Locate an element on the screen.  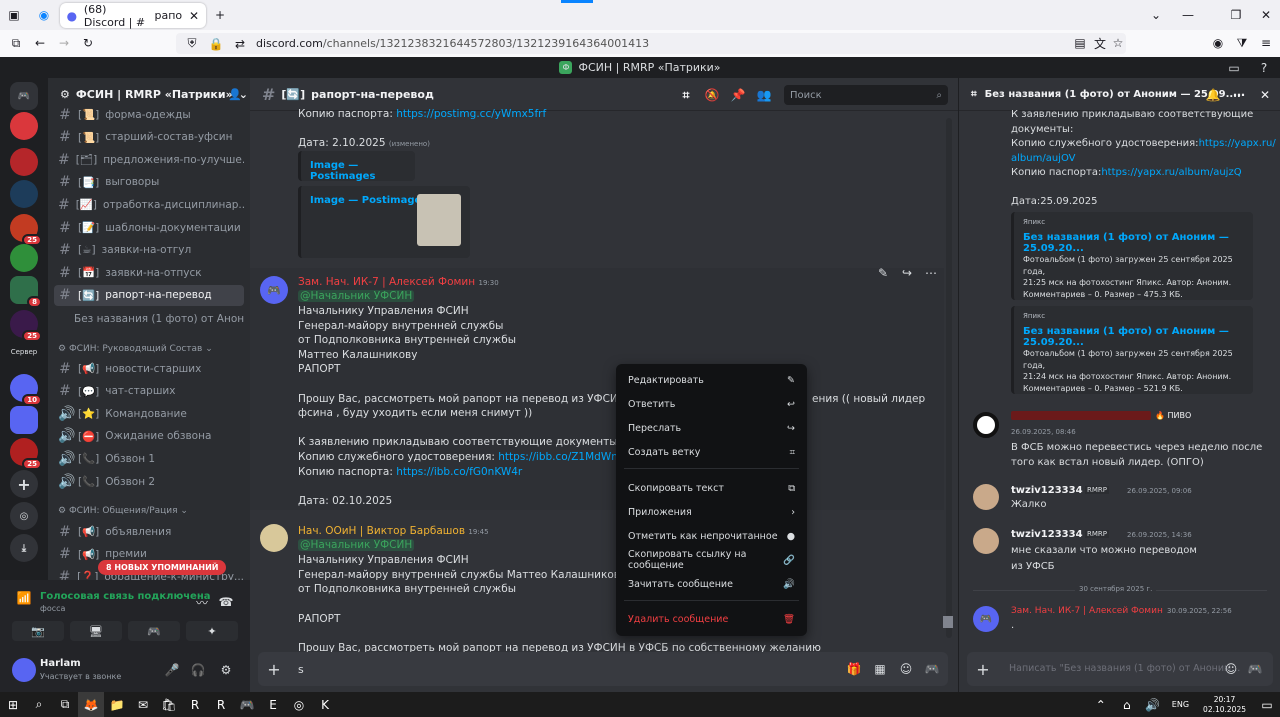
channel-channels_2-3: 🔊 [⛔] Ожидание обзвона is located at coordinates (149, 436).